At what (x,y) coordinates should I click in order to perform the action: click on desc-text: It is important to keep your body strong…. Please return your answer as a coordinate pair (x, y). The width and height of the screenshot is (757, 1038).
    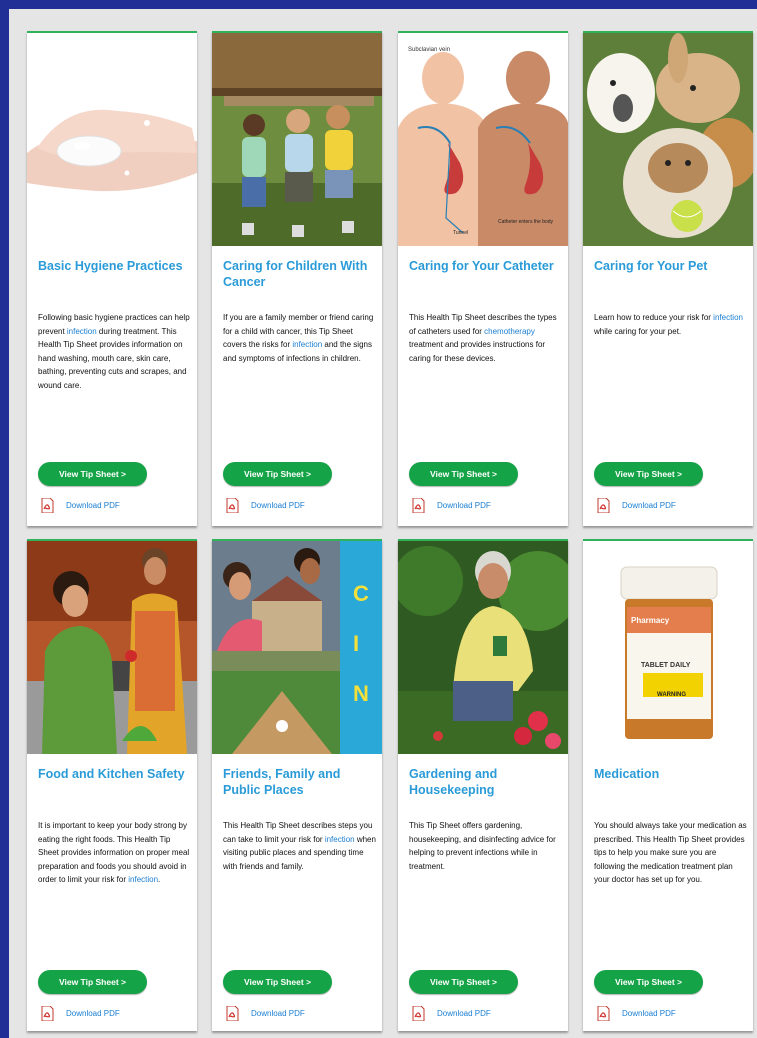
    Looking at the image, I should click on (114, 852).